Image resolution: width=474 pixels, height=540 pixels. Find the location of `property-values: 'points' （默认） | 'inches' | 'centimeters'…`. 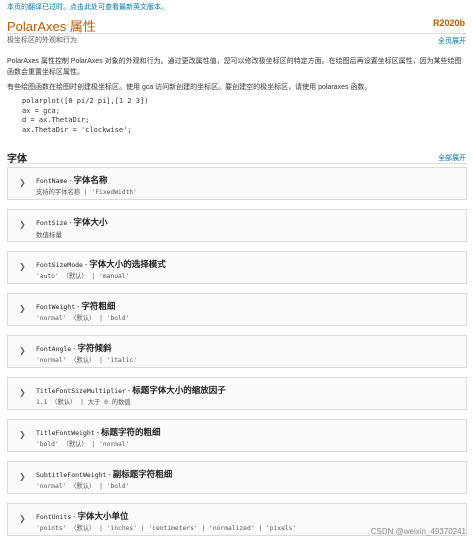

property-values: 'points' （默认） | 'inches' | 'centimeters'… is located at coordinates (166, 528).